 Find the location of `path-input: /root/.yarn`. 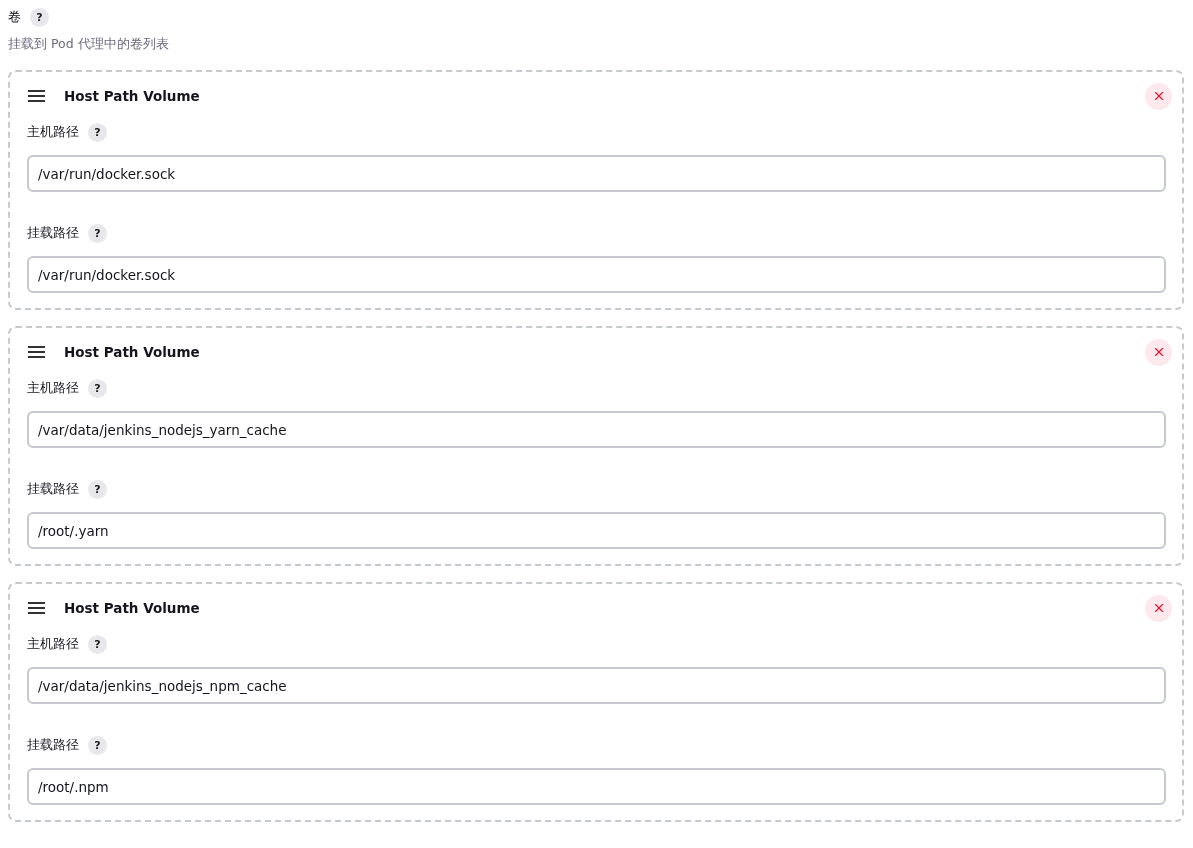

path-input: /root/.yarn is located at coordinates (596, 530).